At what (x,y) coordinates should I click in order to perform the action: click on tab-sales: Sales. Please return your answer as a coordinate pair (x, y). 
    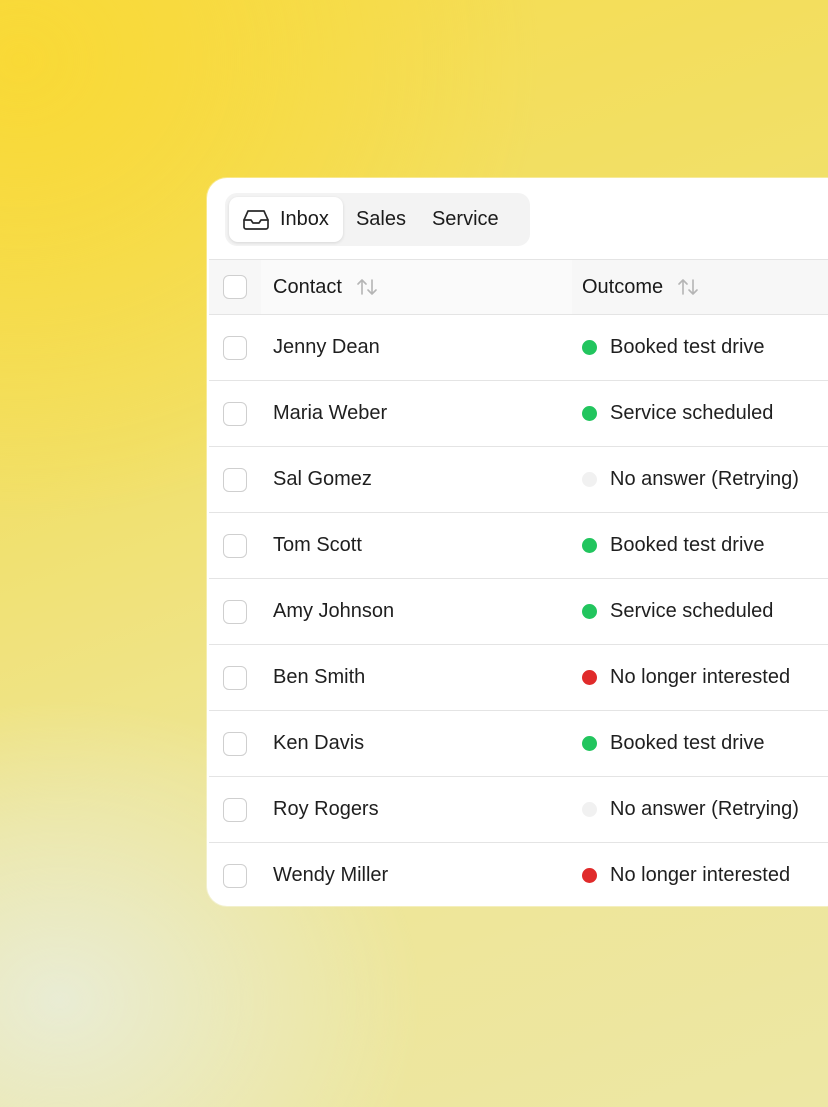
    Looking at the image, I should click on (381, 219).